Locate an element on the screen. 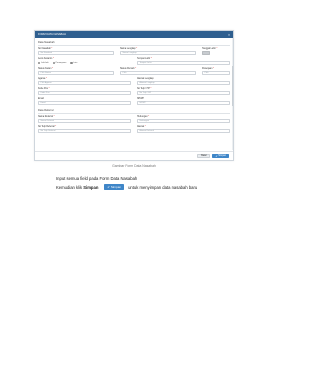 The image size is (320, 380). tanggal-lahir-input is located at coordinates (206, 53).